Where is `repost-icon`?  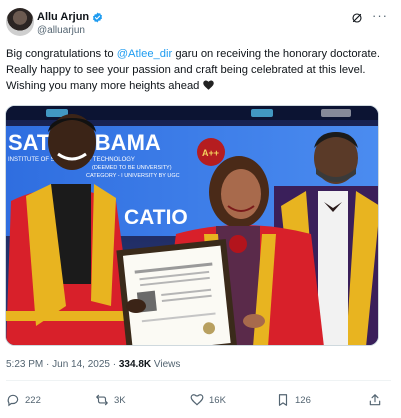 repost-icon is located at coordinates (102, 400).